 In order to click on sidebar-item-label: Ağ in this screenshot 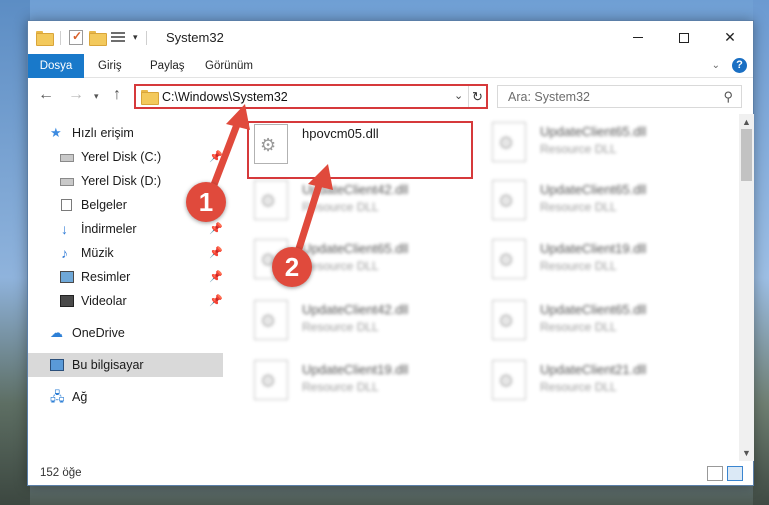, I will do `click(80, 397)`.